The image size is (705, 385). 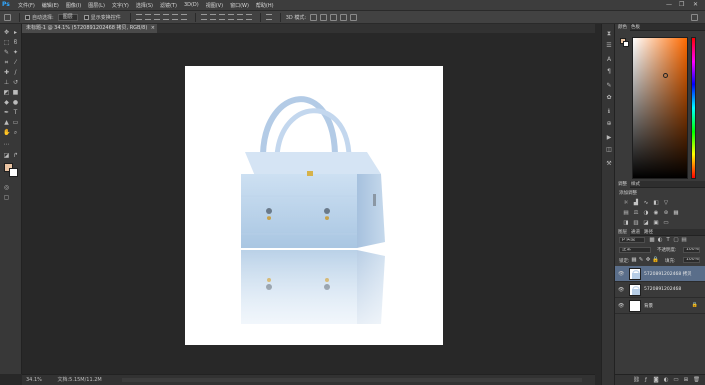 I want to click on scale-3d-icon, so click(x=354, y=17).